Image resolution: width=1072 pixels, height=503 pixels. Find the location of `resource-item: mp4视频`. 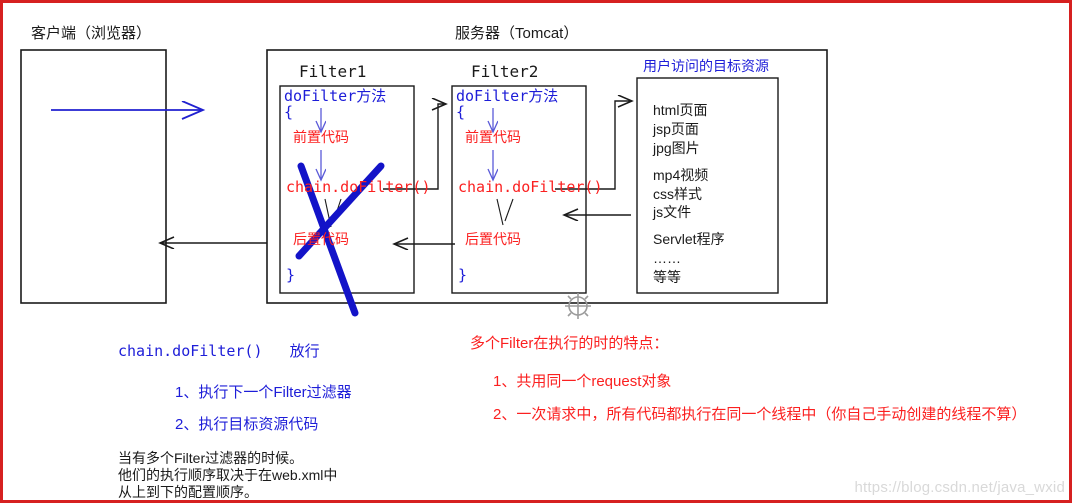

resource-item: mp4视频 is located at coordinates (681, 174).